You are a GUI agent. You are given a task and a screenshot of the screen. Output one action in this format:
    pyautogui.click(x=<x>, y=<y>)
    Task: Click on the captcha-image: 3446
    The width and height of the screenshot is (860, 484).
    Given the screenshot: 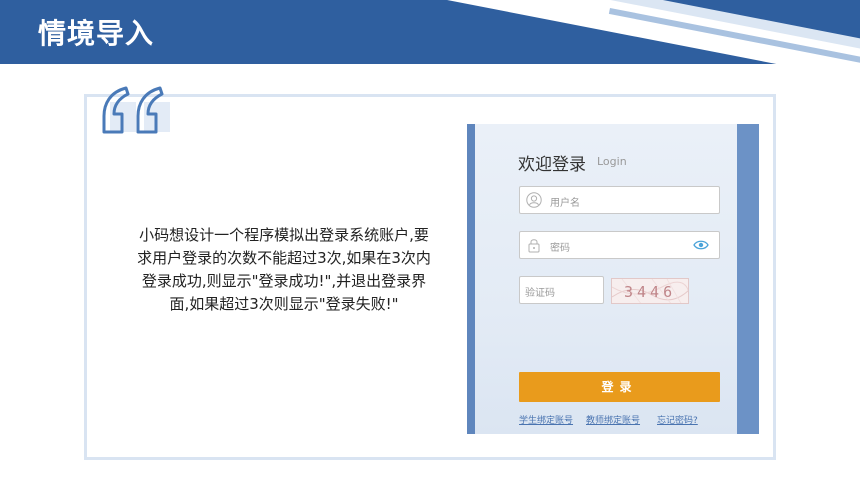 What is the action you would take?
    pyautogui.click(x=650, y=291)
    